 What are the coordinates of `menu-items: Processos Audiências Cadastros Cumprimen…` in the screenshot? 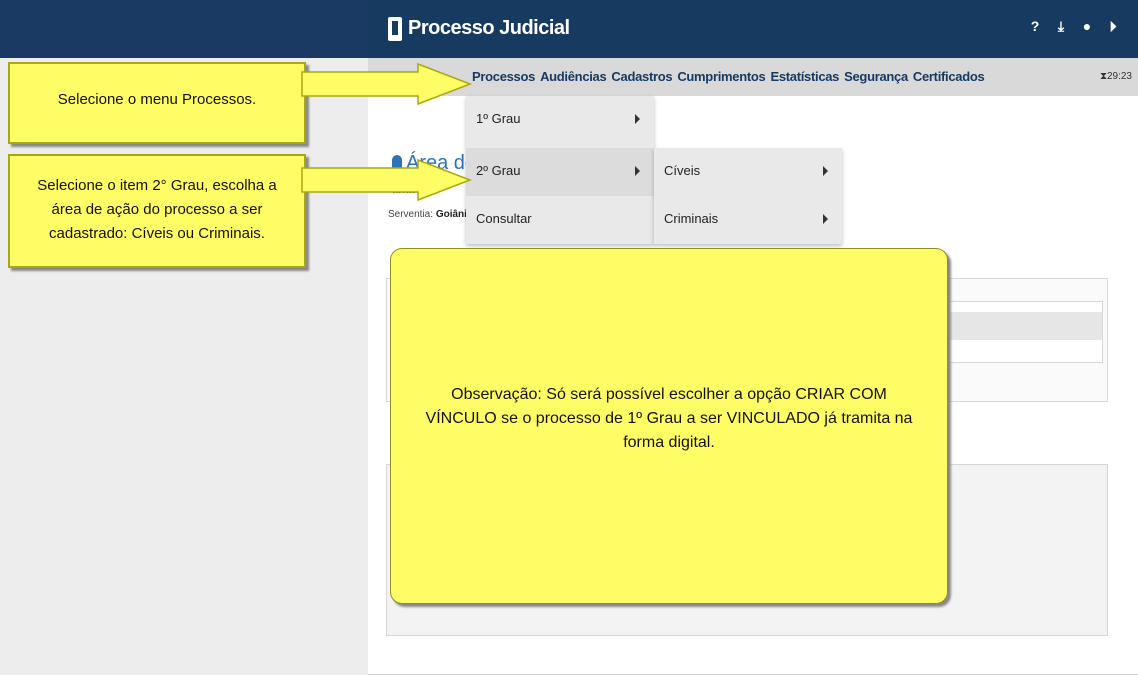 It's located at (728, 76).